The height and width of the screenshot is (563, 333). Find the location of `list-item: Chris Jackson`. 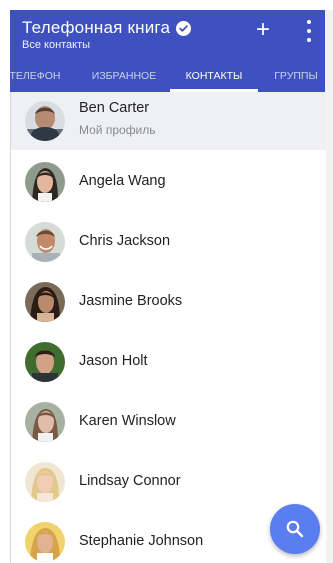

list-item: Chris Jackson is located at coordinates (168, 242).